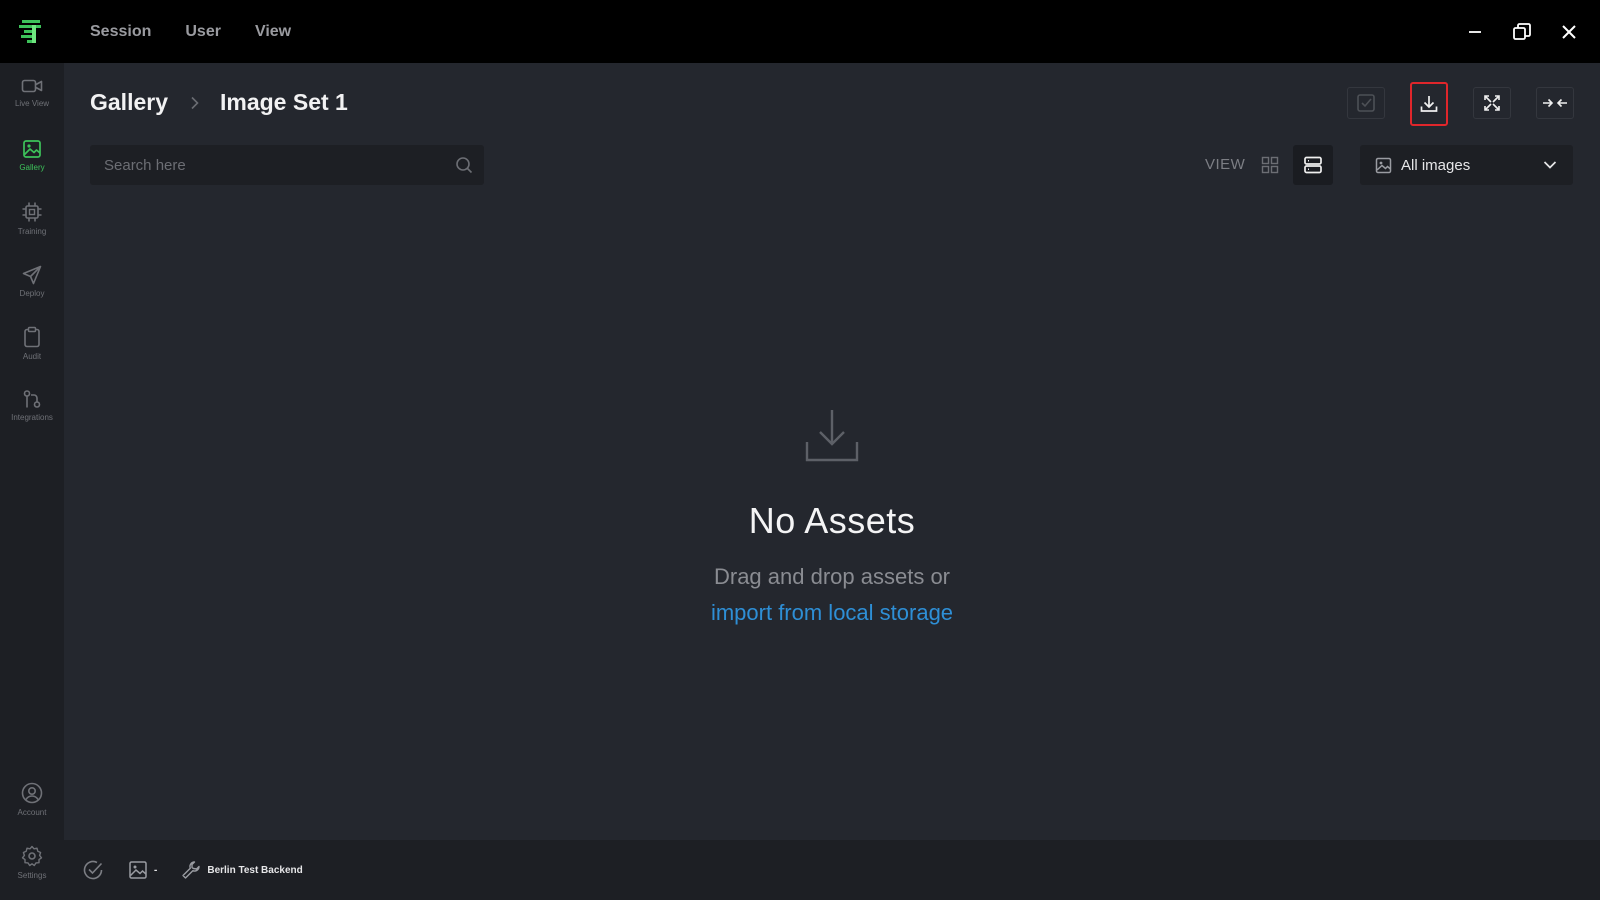 The image size is (1600, 900). What do you see at coordinates (273, 32) in the screenshot?
I see `menu-view: View` at bounding box center [273, 32].